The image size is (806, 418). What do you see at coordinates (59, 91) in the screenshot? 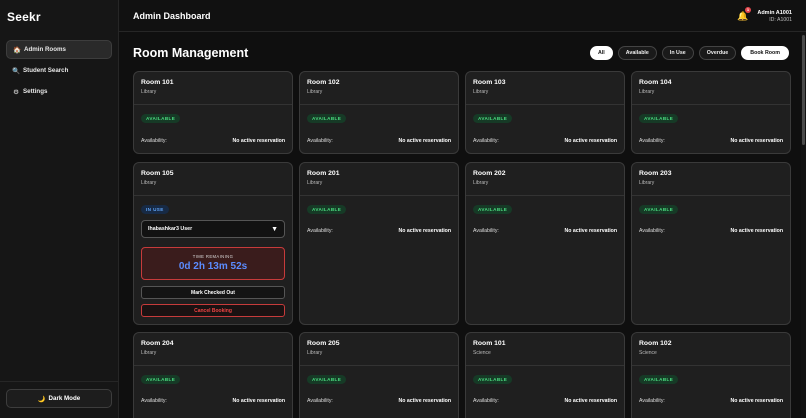
I see `sidebar-item-settings: ⚙ Settings` at bounding box center [59, 91].